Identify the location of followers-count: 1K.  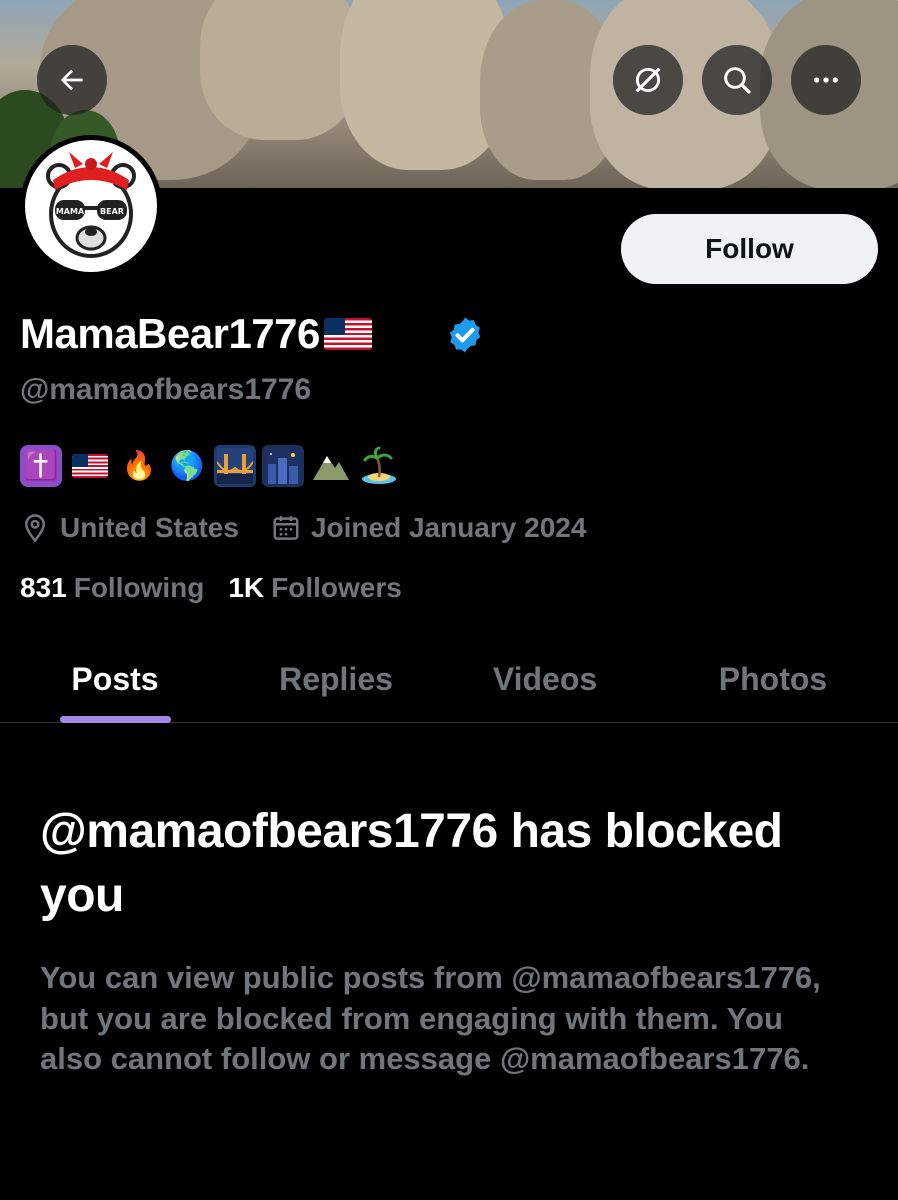
(246, 587).